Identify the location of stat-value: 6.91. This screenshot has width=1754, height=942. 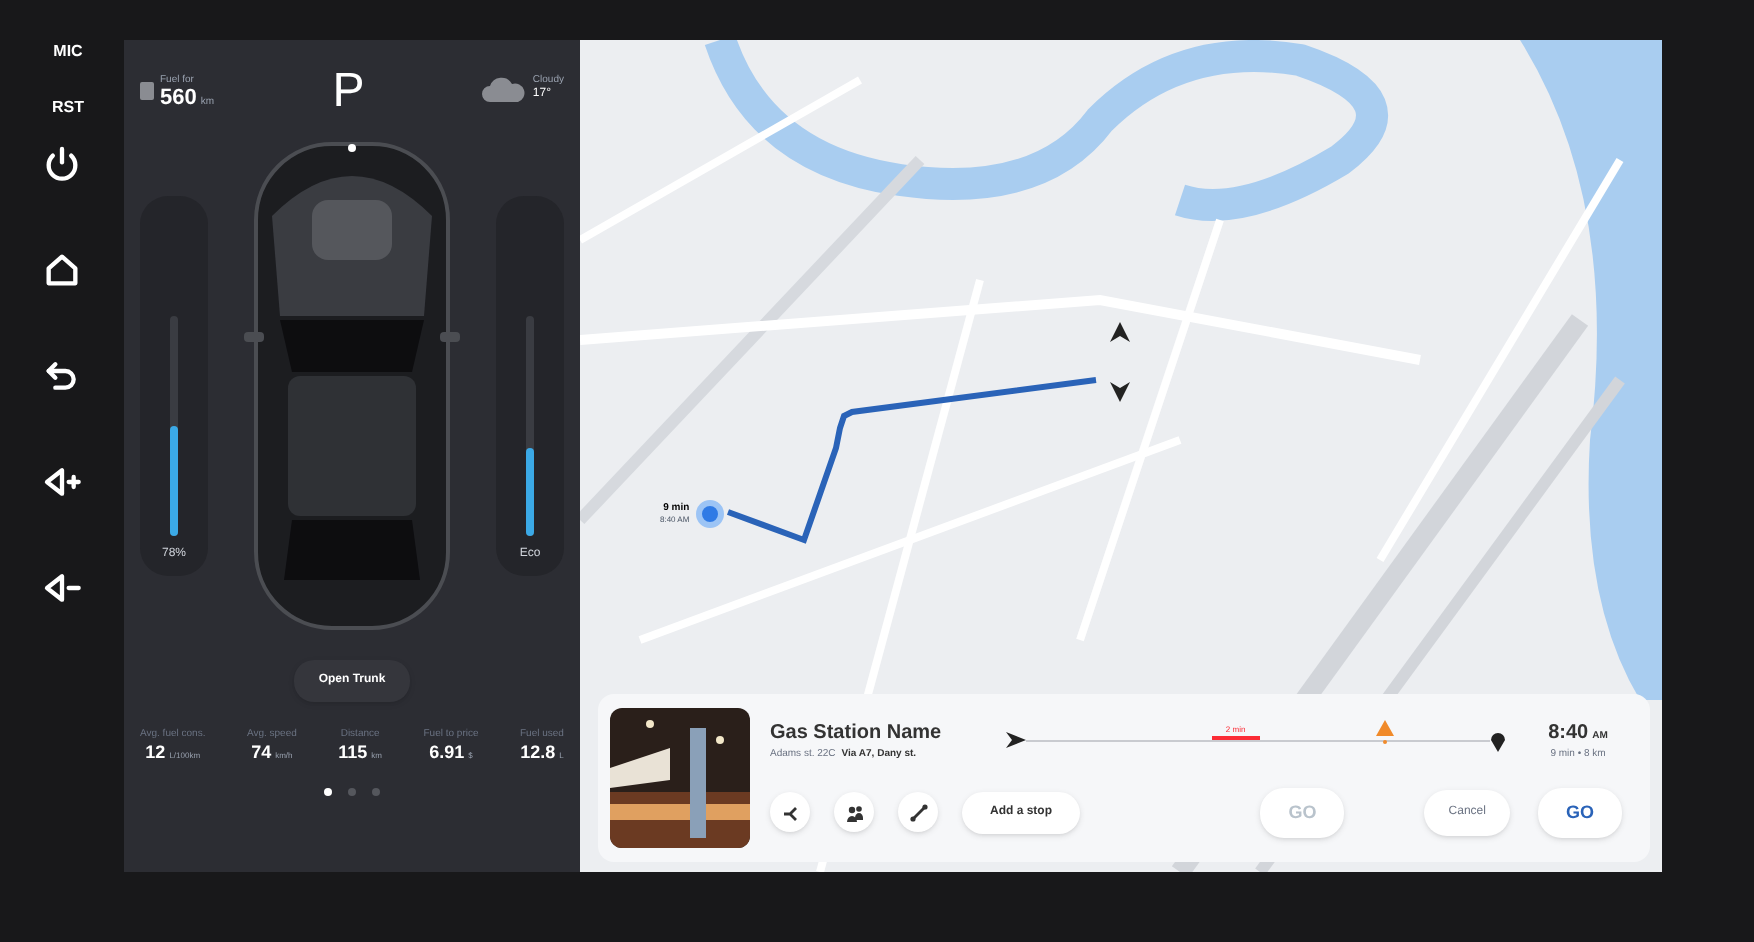
(447, 753).